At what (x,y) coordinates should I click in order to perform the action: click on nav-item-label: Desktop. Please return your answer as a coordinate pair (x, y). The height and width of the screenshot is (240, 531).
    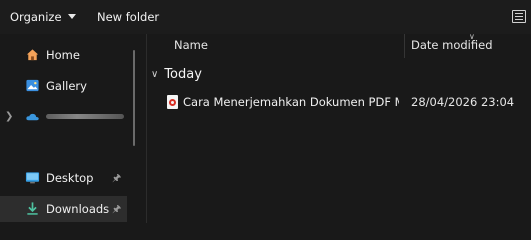
    Looking at the image, I should click on (70, 178).